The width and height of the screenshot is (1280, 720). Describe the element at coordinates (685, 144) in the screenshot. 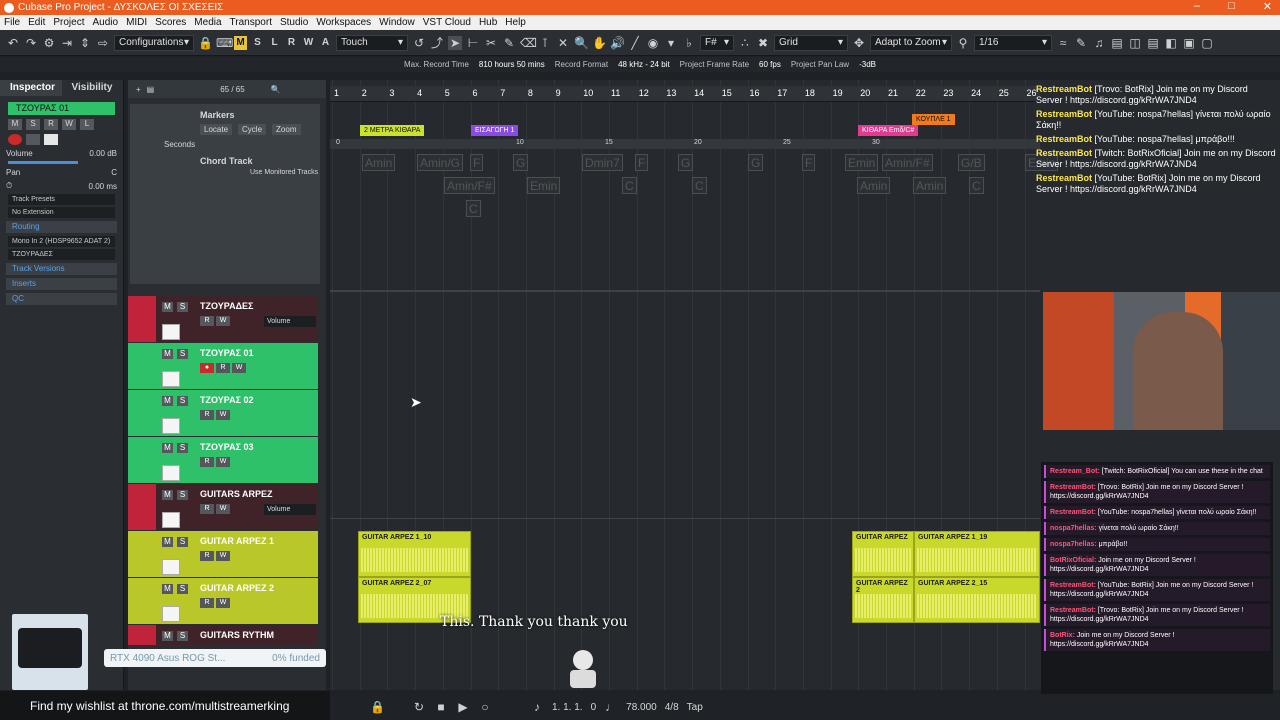

I see `seconds-ruler: 0 10 15 20 25 30` at that location.